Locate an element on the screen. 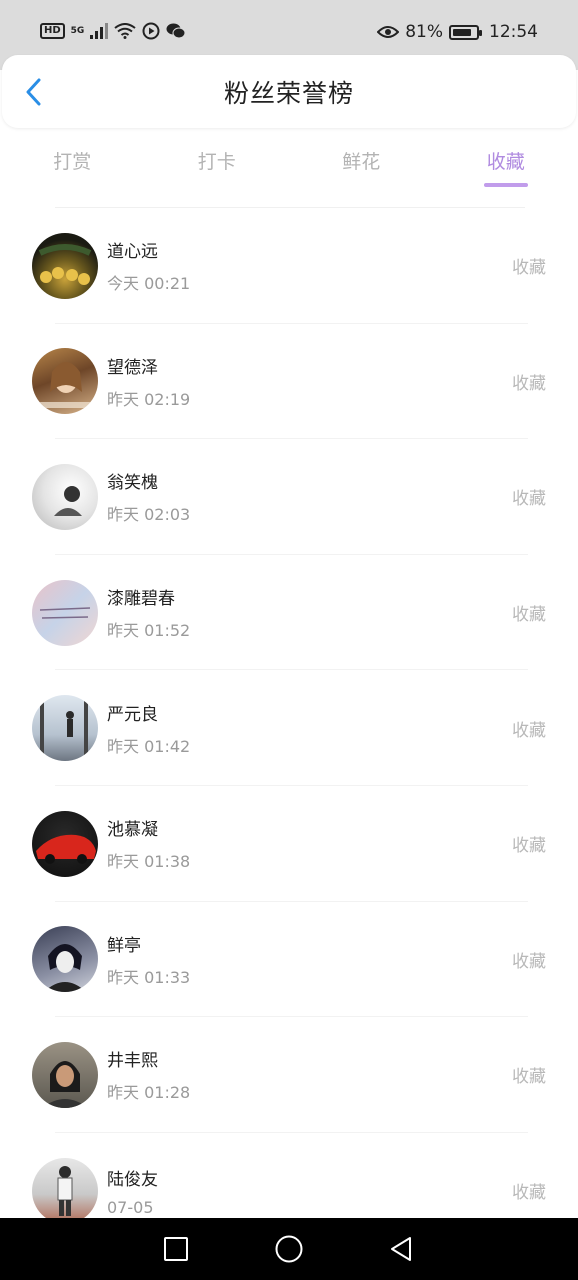 The width and height of the screenshot is (578, 1280). fan-info: 陆俊友 07-05 is located at coordinates (132, 1191).